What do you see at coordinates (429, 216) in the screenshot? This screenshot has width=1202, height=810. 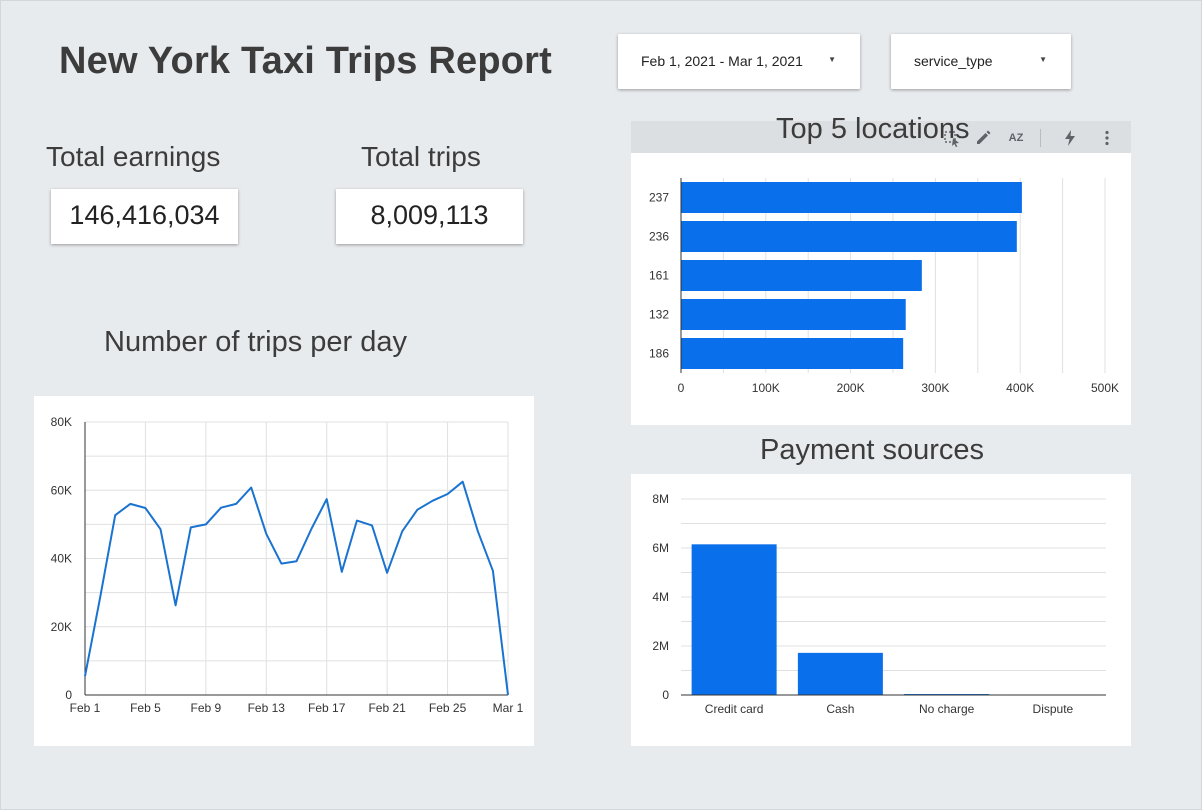 I see `kpi-trips-value: 8,009,113` at bounding box center [429, 216].